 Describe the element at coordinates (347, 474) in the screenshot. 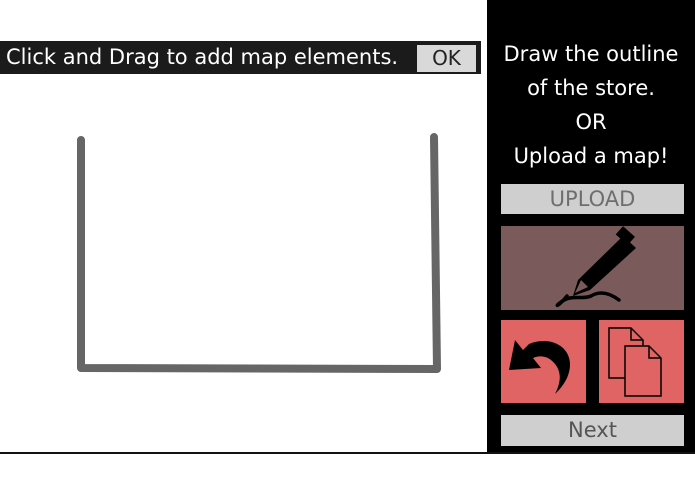

I see `empty-footer-area` at that location.